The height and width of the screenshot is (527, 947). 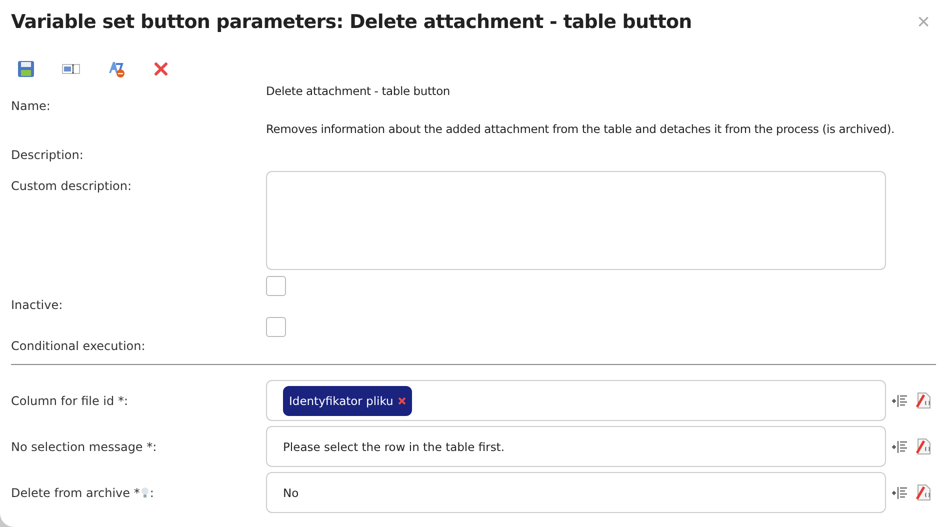 What do you see at coordinates (152, 493) in the screenshot?
I see `label-colon: :` at bounding box center [152, 493].